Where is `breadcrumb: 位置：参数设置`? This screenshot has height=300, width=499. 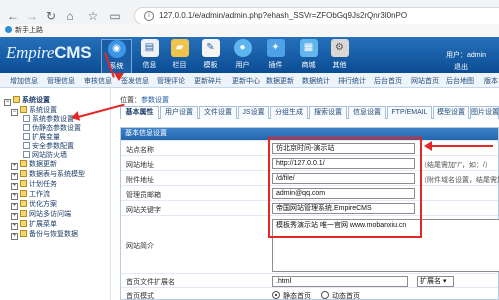 breadcrumb: 位置：参数设置 is located at coordinates (144, 100).